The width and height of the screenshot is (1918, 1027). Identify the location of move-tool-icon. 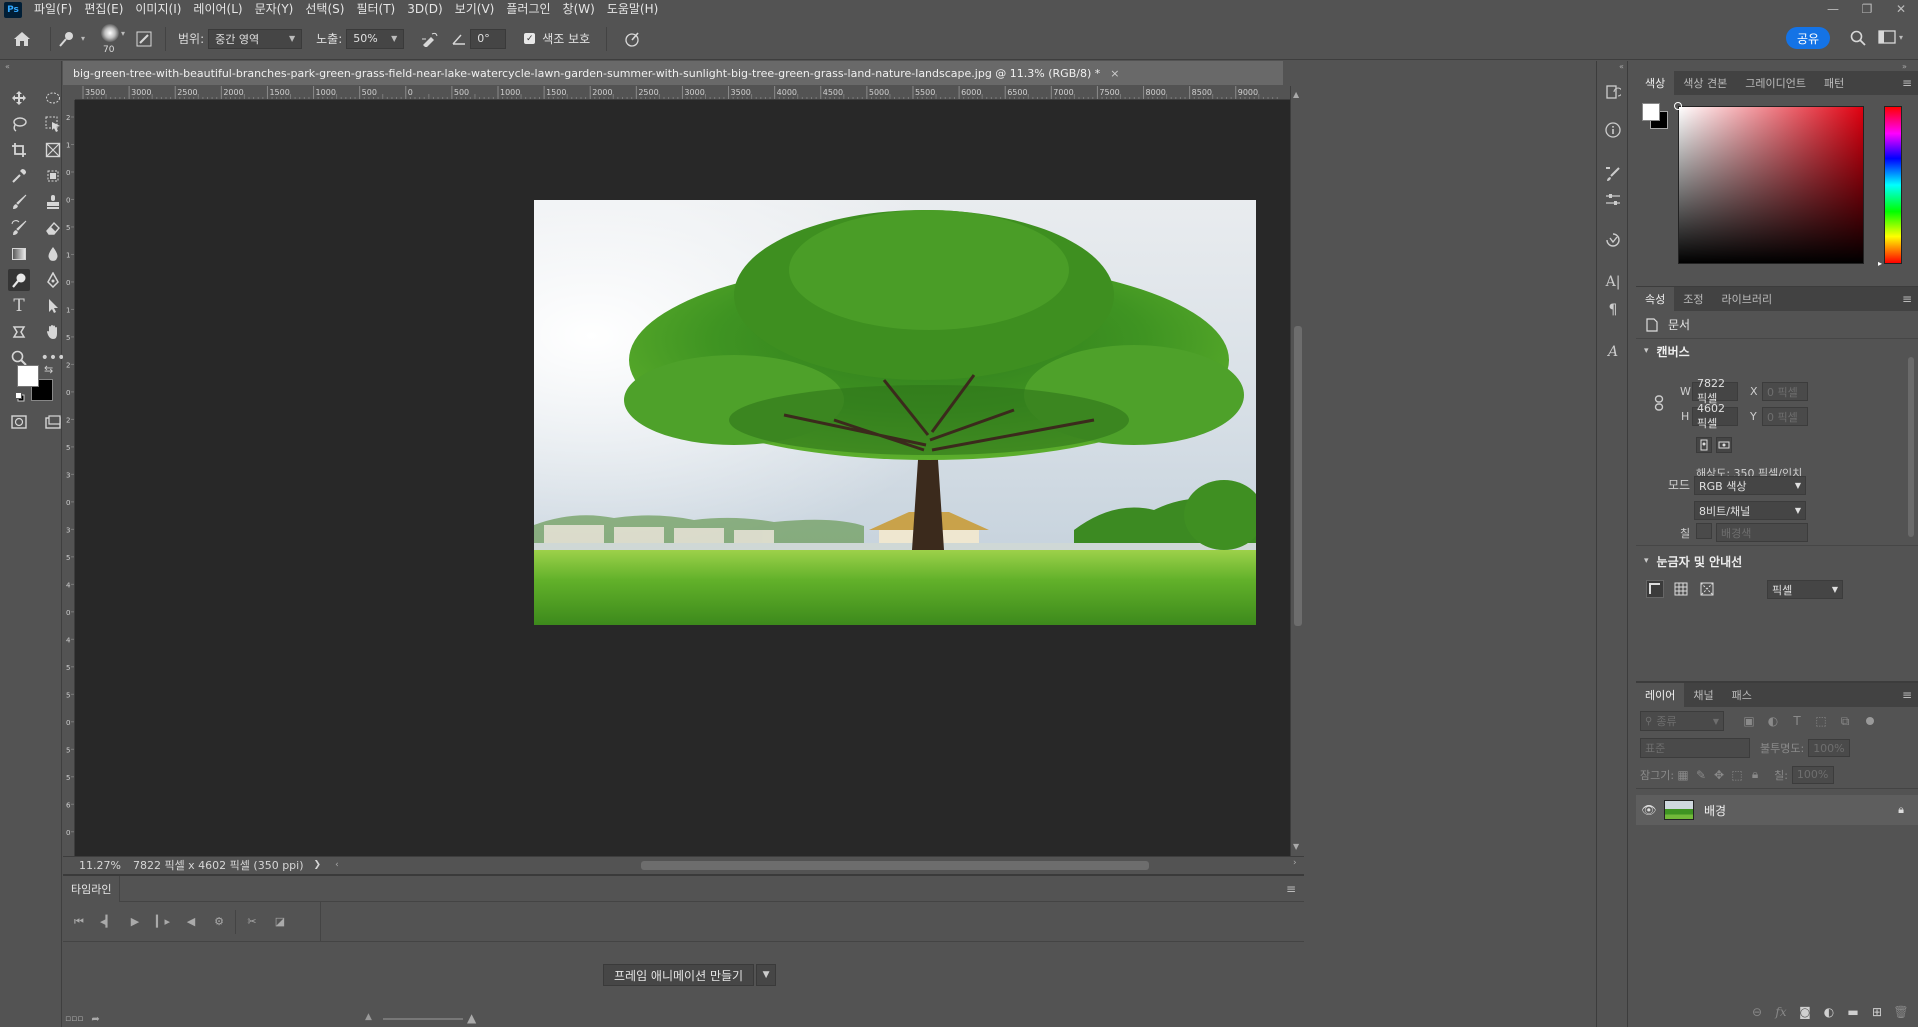
(19, 98).